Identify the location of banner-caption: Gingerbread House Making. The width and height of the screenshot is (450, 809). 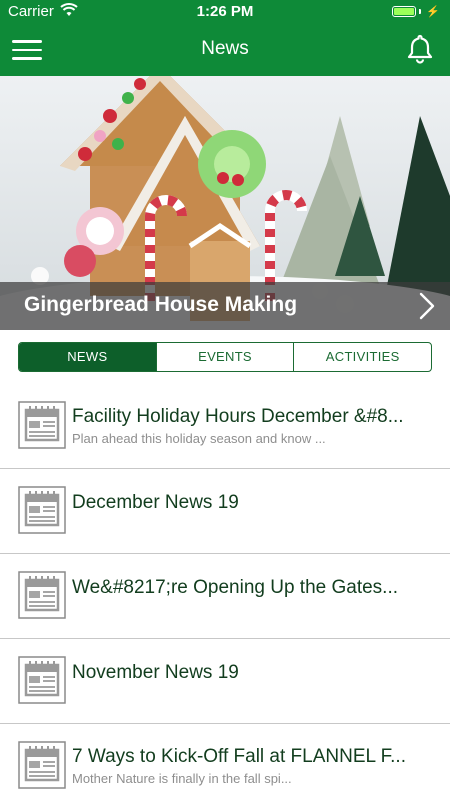
(225, 306).